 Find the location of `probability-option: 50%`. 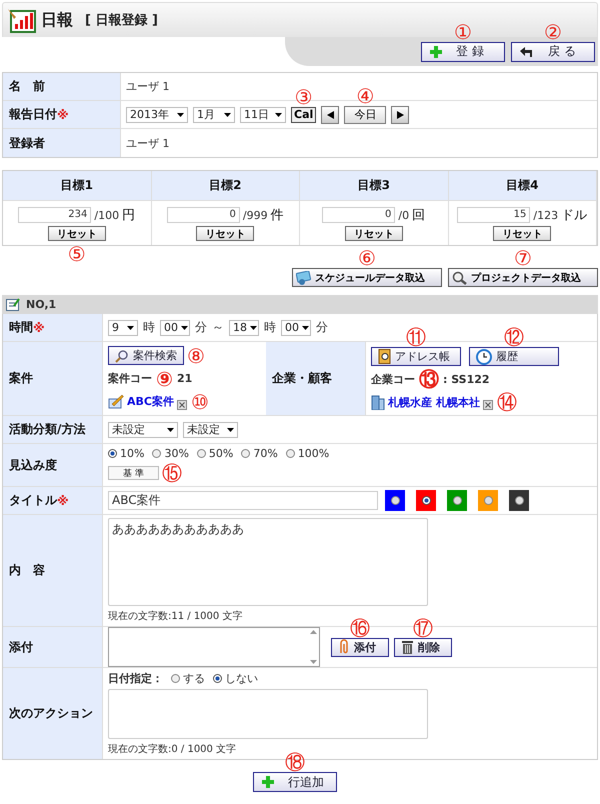

probability-option: 50% is located at coordinates (215, 453).